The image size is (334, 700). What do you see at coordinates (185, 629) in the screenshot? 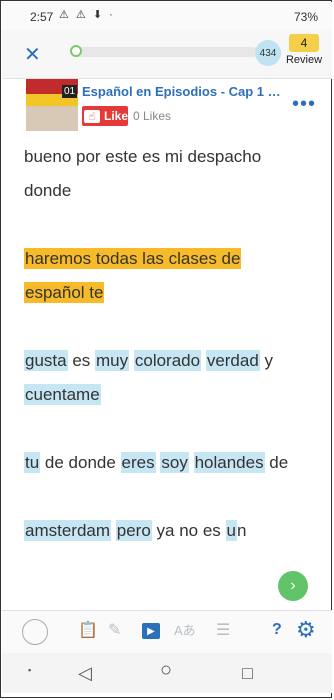
I see `translate-icon: Aあ` at bounding box center [185, 629].